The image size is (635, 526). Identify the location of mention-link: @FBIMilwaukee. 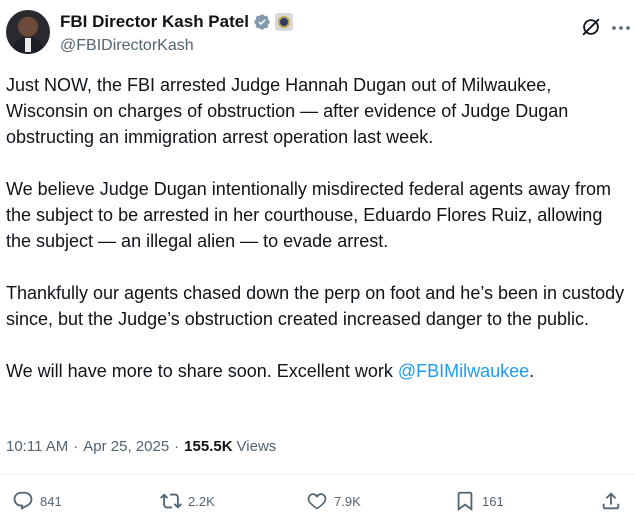
(463, 371).